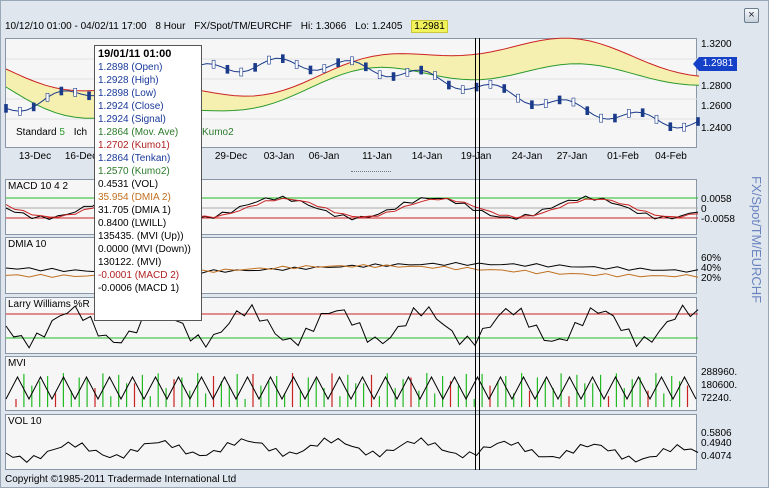 This screenshot has width=769, height=488. What do you see at coordinates (623, 156) in the screenshot?
I see `x-tick-label: 01-Feb` at bounding box center [623, 156].